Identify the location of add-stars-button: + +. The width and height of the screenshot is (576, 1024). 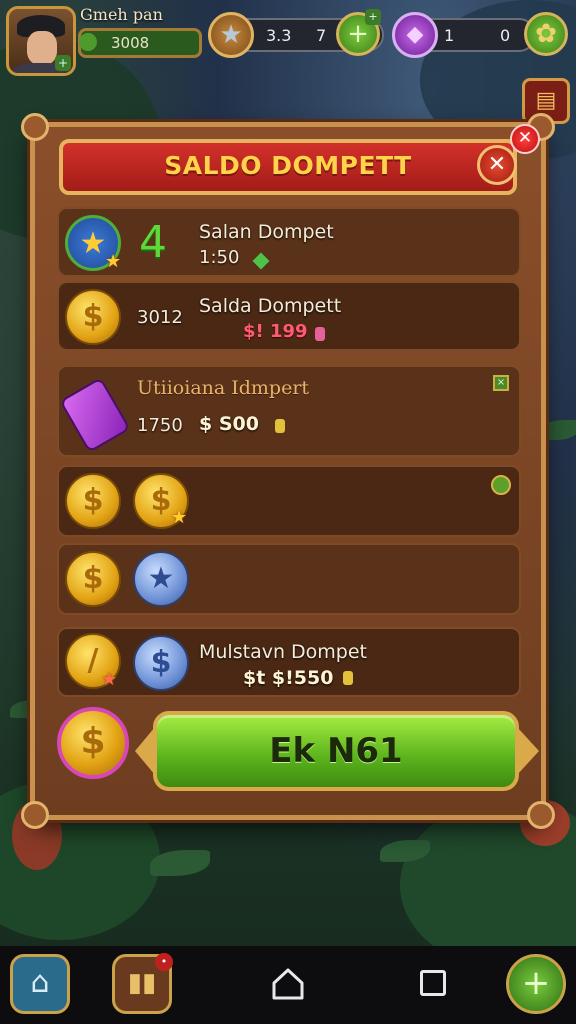
(358, 32).